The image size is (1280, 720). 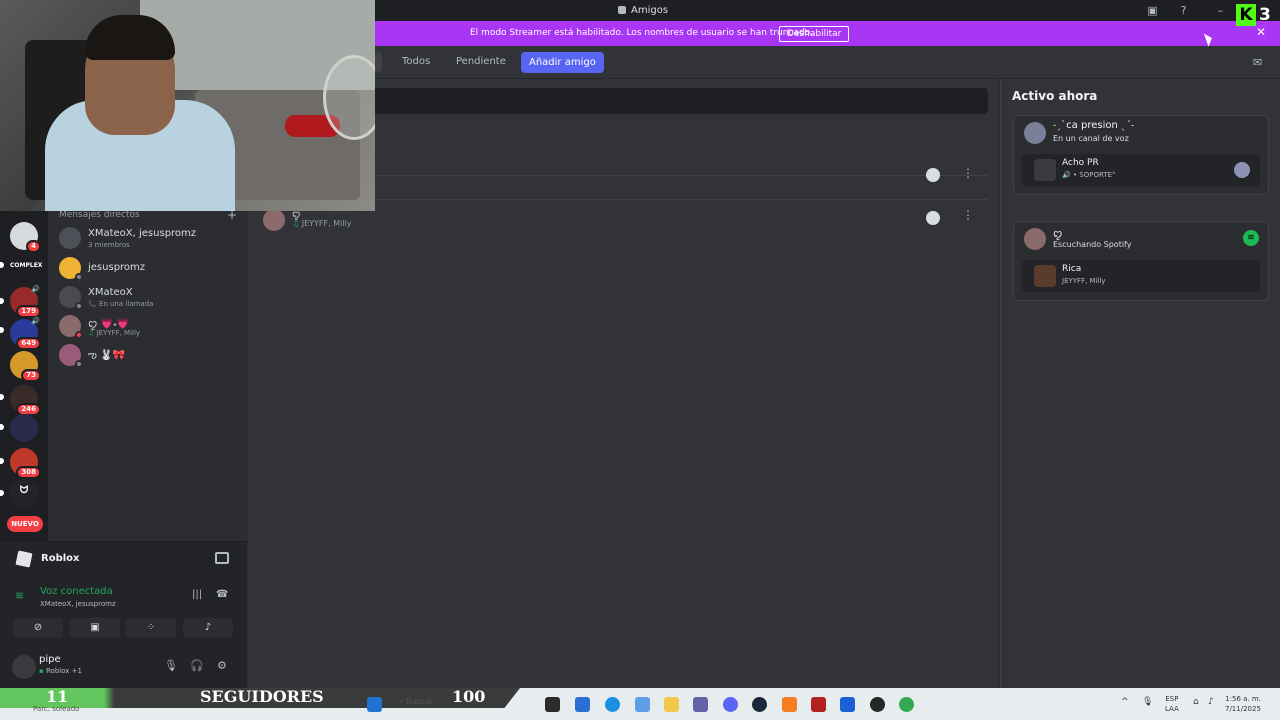 I want to click on server-icon: COMPLEX, so click(x=26, y=267).